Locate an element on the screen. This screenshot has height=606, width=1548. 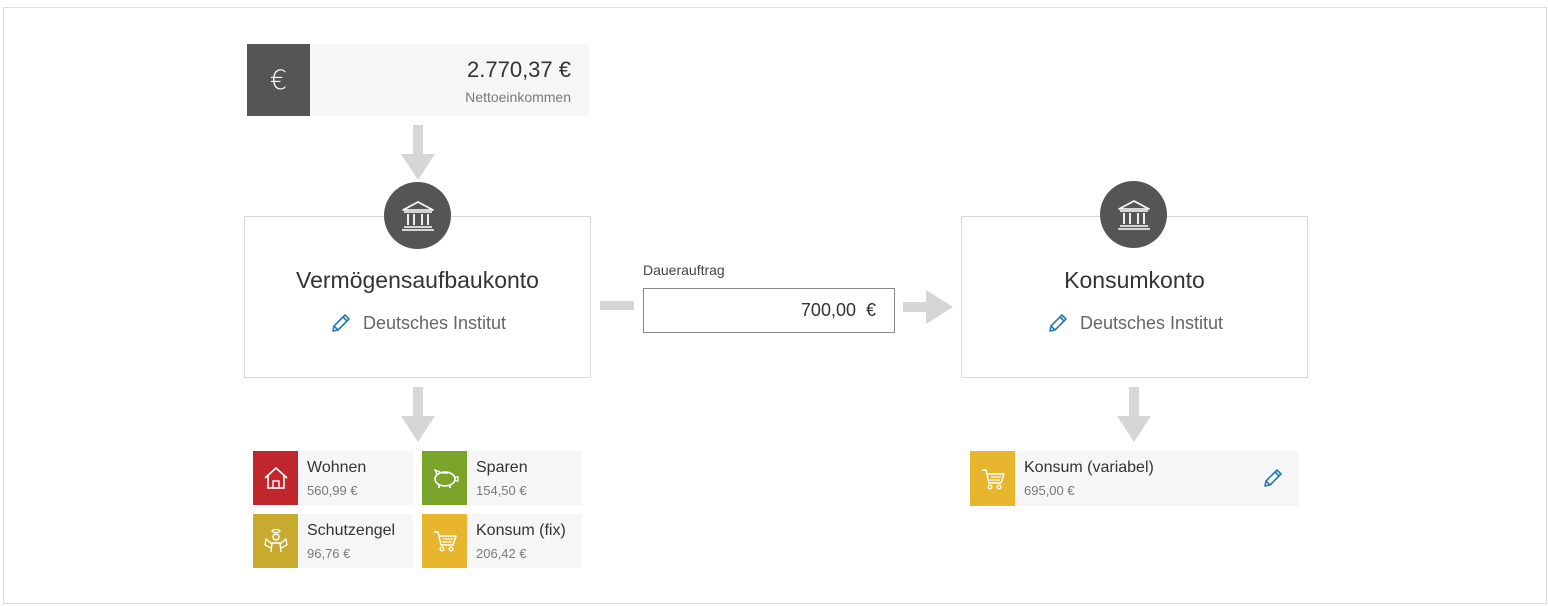
consumption-account-institution: Deutsches Institut is located at coordinates (1134, 323).